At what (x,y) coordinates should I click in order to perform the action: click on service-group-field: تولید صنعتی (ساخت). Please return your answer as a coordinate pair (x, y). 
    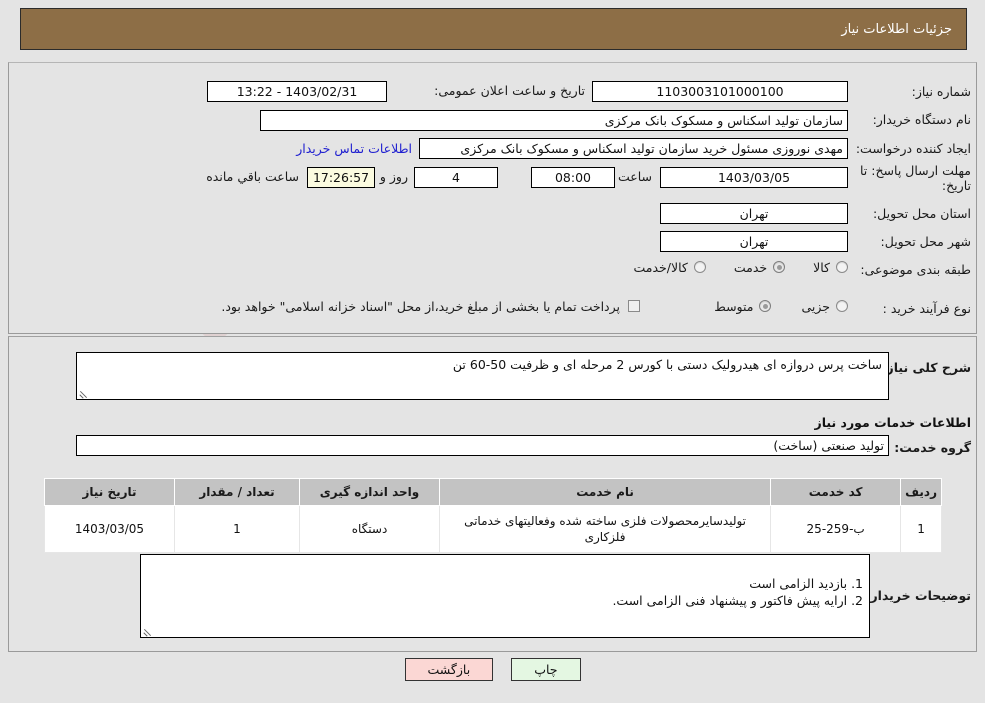
    Looking at the image, I should click on (482, 445).